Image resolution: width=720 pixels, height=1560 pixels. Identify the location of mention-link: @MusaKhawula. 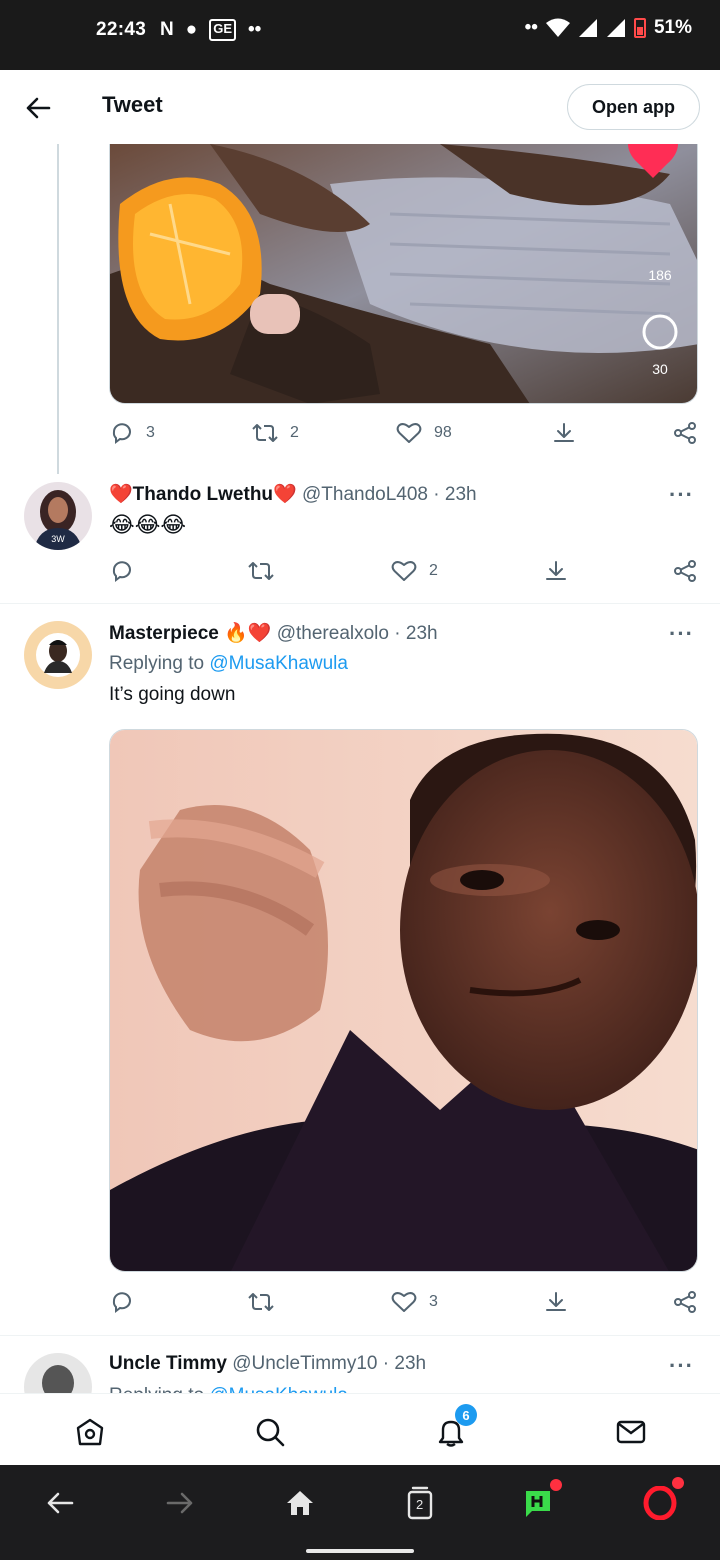
(278, 663).